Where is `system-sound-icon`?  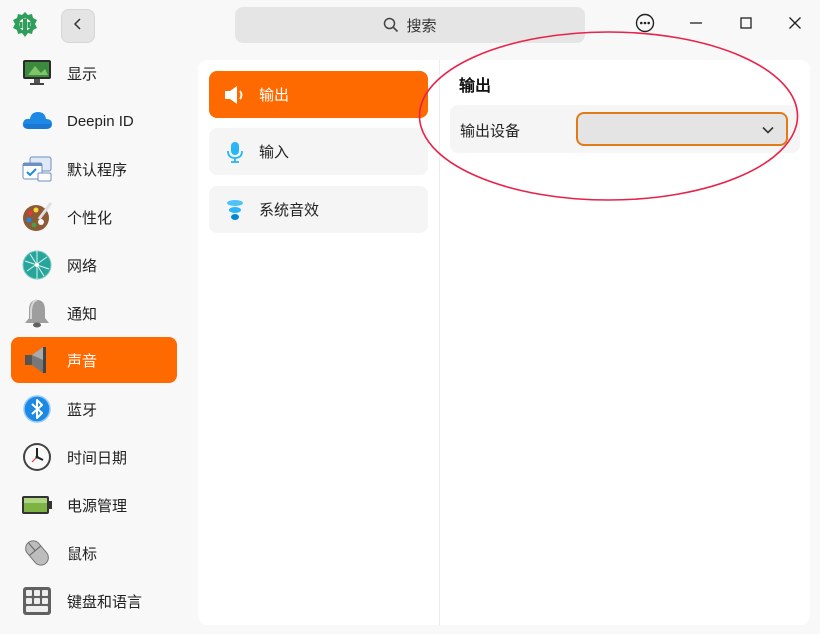 system-sound-icon is located at coordinates (235, 210).